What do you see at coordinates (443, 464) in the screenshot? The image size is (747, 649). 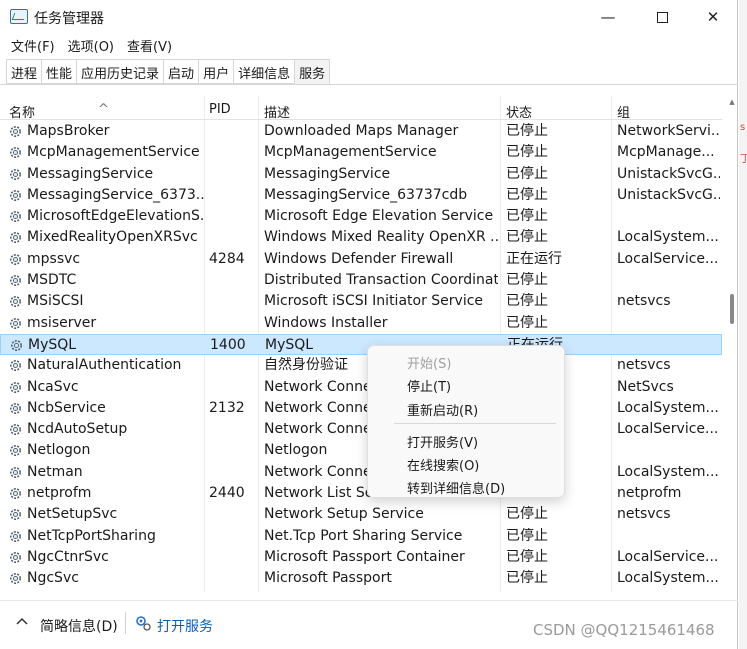 I see `context-search-online: 在线搜索(O)` at bounding box center [443, 464].